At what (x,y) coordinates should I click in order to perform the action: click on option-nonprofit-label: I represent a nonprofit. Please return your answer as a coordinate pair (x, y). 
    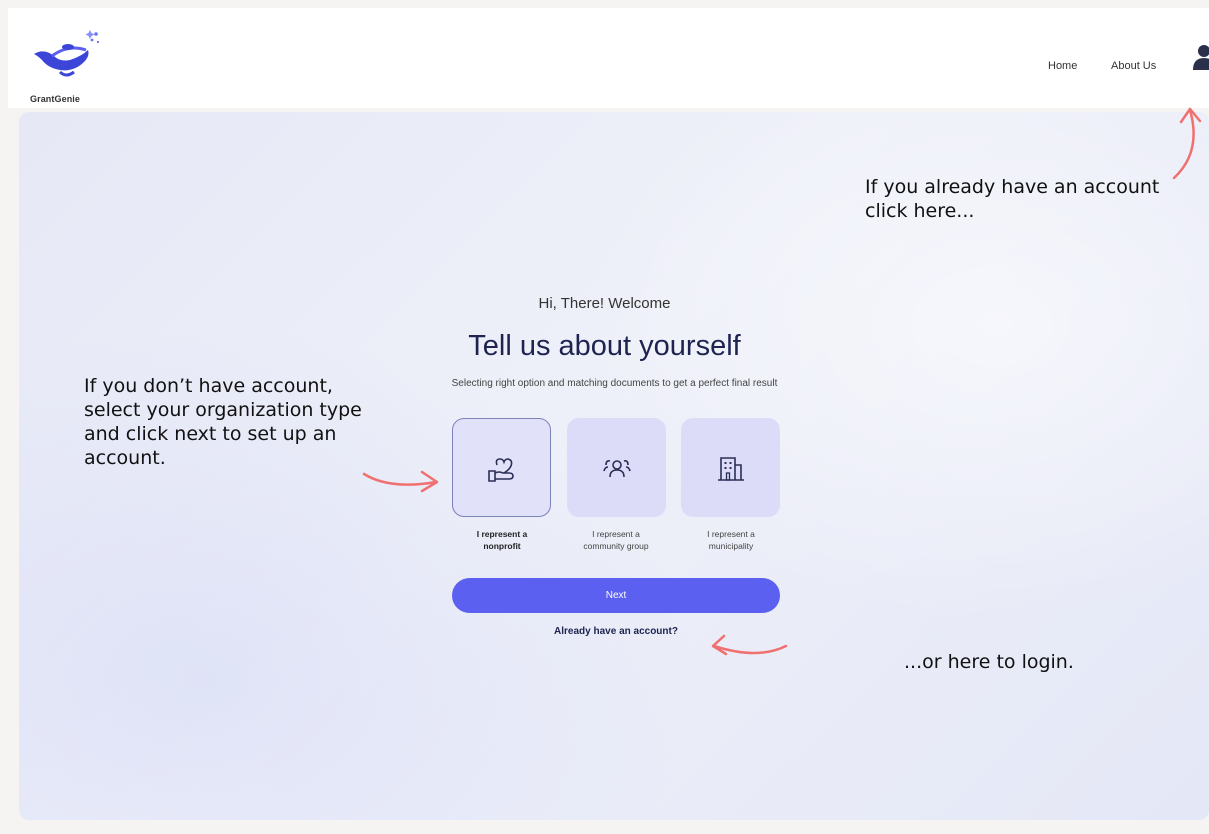
    Looking at the image, I should click on (502, 540).